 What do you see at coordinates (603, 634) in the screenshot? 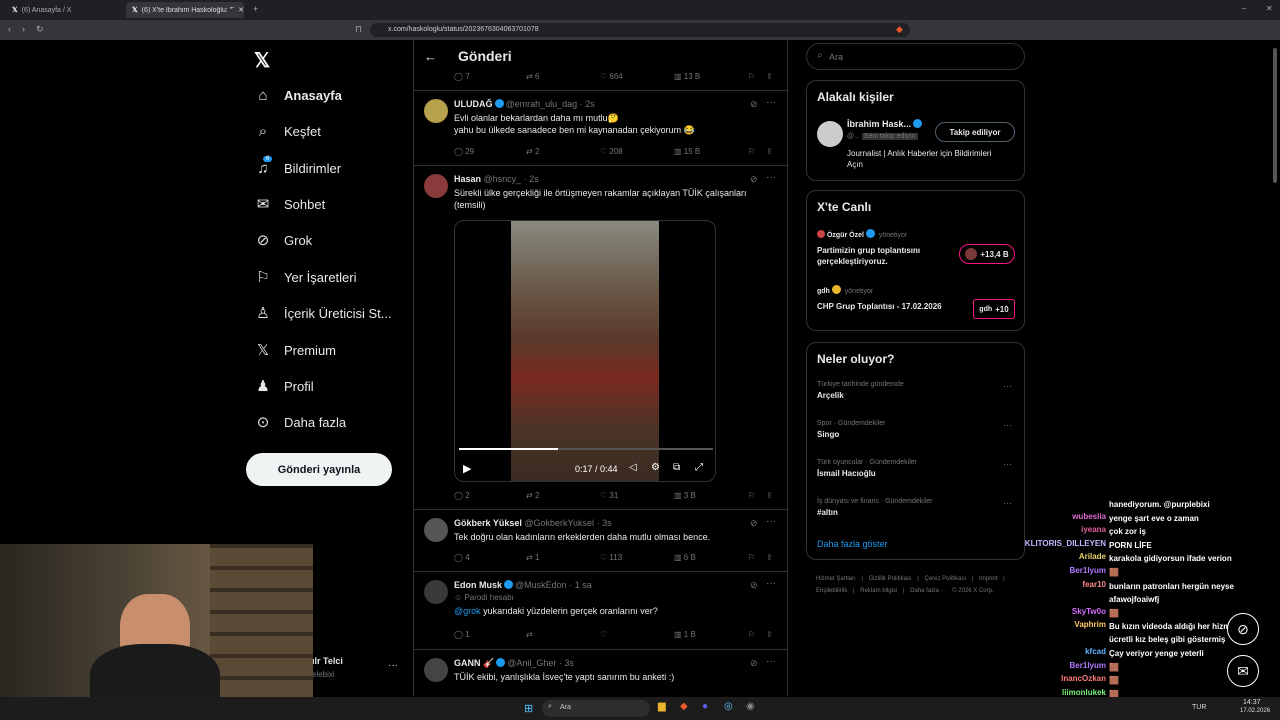
I see `like-button: ♡` at bounding box center [603, 634].